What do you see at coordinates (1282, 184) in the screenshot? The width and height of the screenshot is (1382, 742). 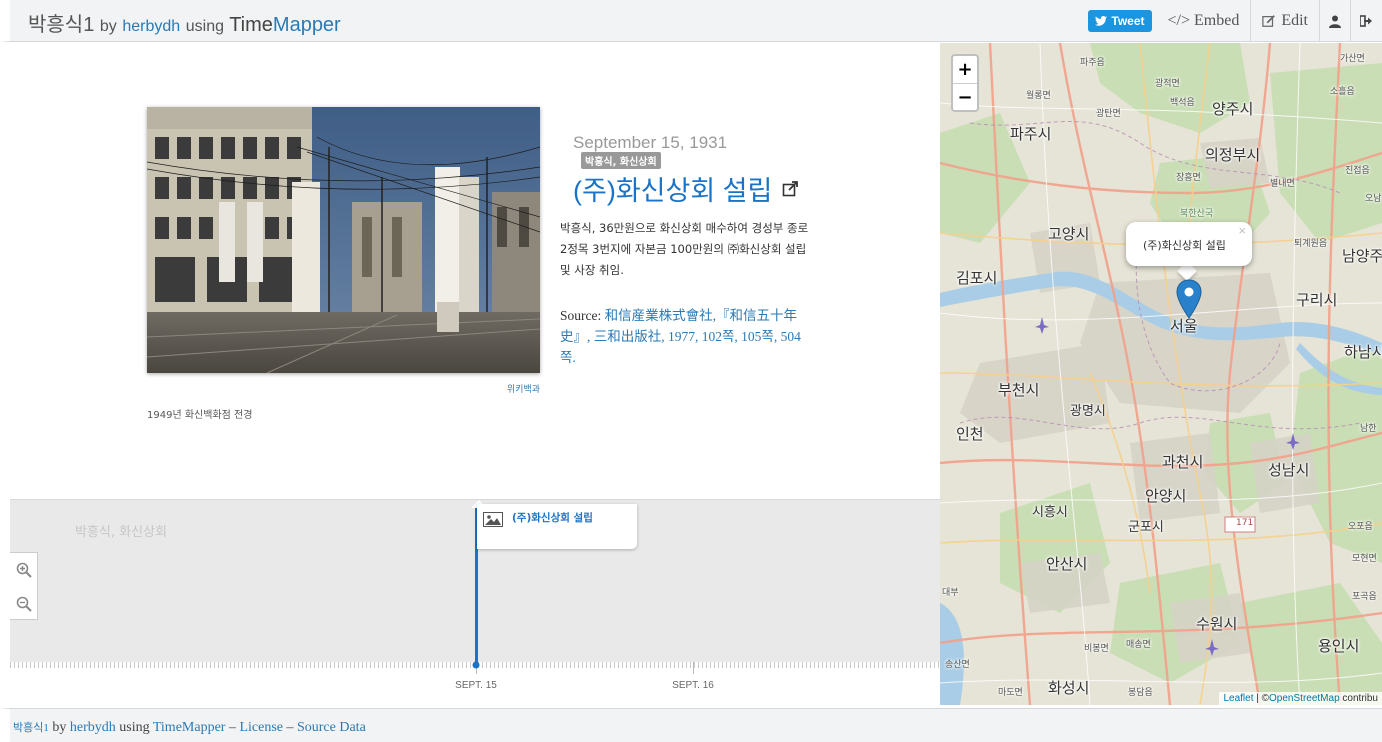 I see `map-label-byeollae: 별내면` at bounding box center [1282, 184].